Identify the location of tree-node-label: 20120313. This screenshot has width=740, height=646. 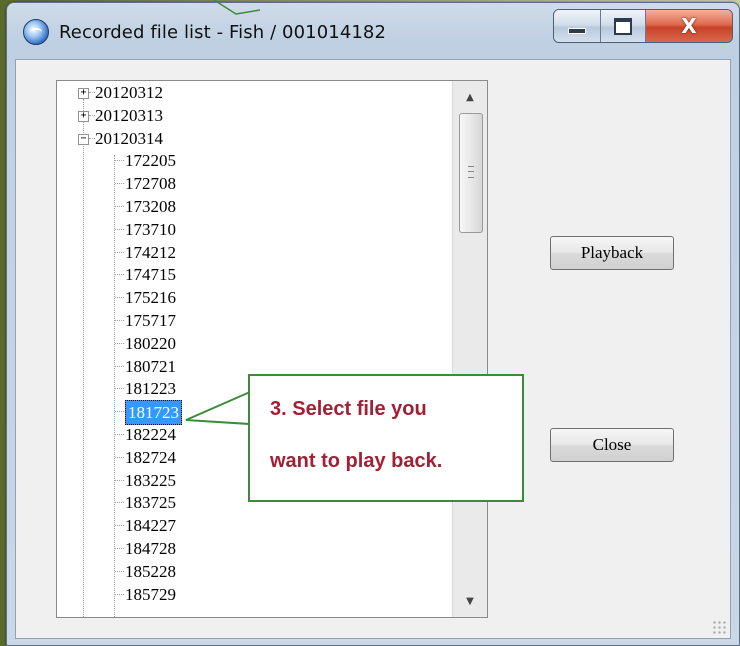
(129, 115).